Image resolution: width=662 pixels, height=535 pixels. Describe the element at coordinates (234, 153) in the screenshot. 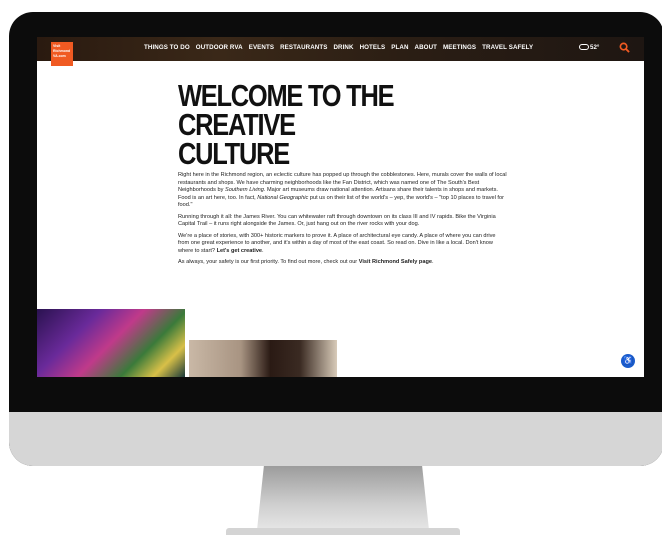

I see `title-line-2: CULTURE` at that location.